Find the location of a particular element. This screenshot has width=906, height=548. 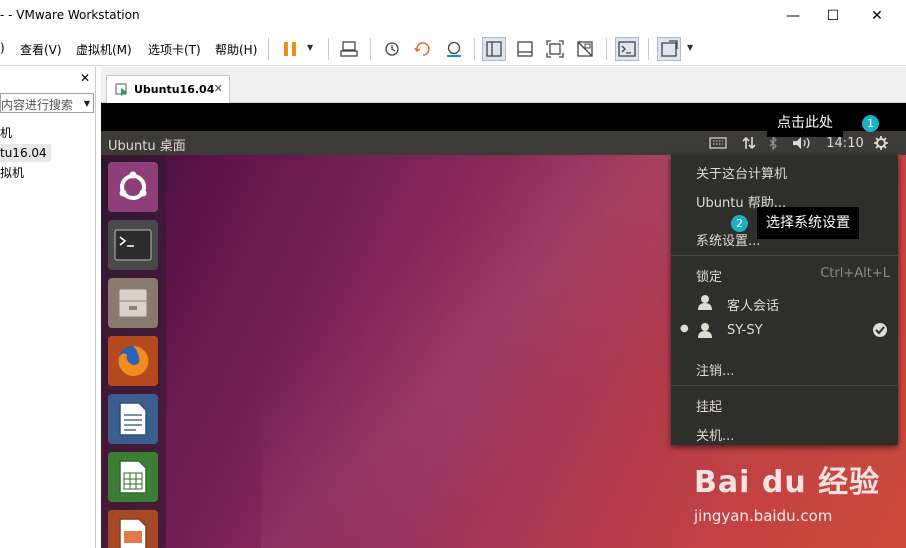

close-icon: ✕ is located at coordinates (877, 16).